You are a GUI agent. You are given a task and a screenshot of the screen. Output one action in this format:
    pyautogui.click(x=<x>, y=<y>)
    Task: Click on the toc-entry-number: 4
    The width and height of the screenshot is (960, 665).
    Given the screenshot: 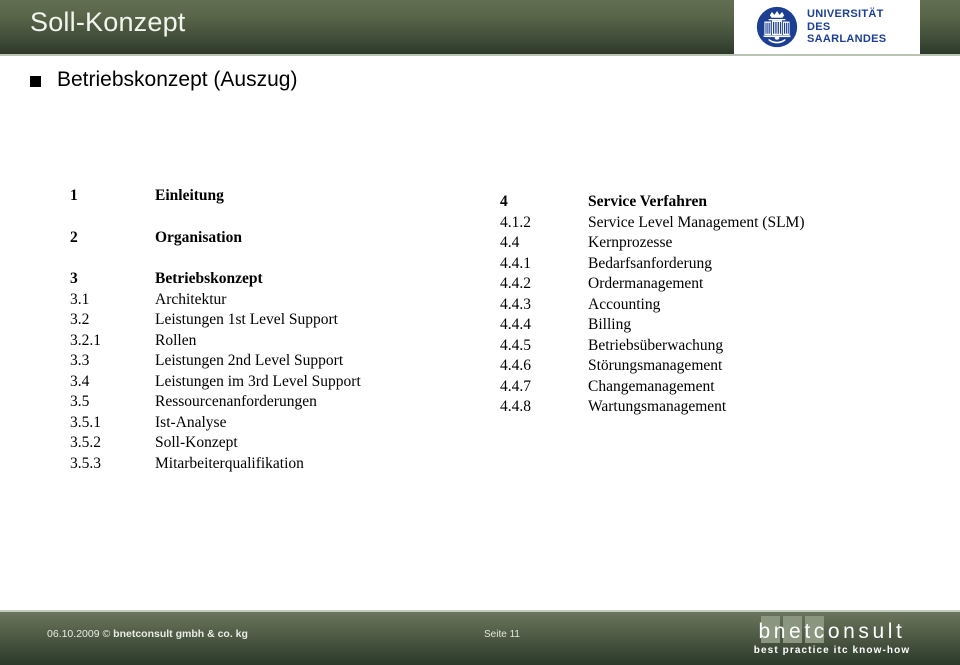 What is the action you would take?
    pyautogui.click(x=504, y=201)
    